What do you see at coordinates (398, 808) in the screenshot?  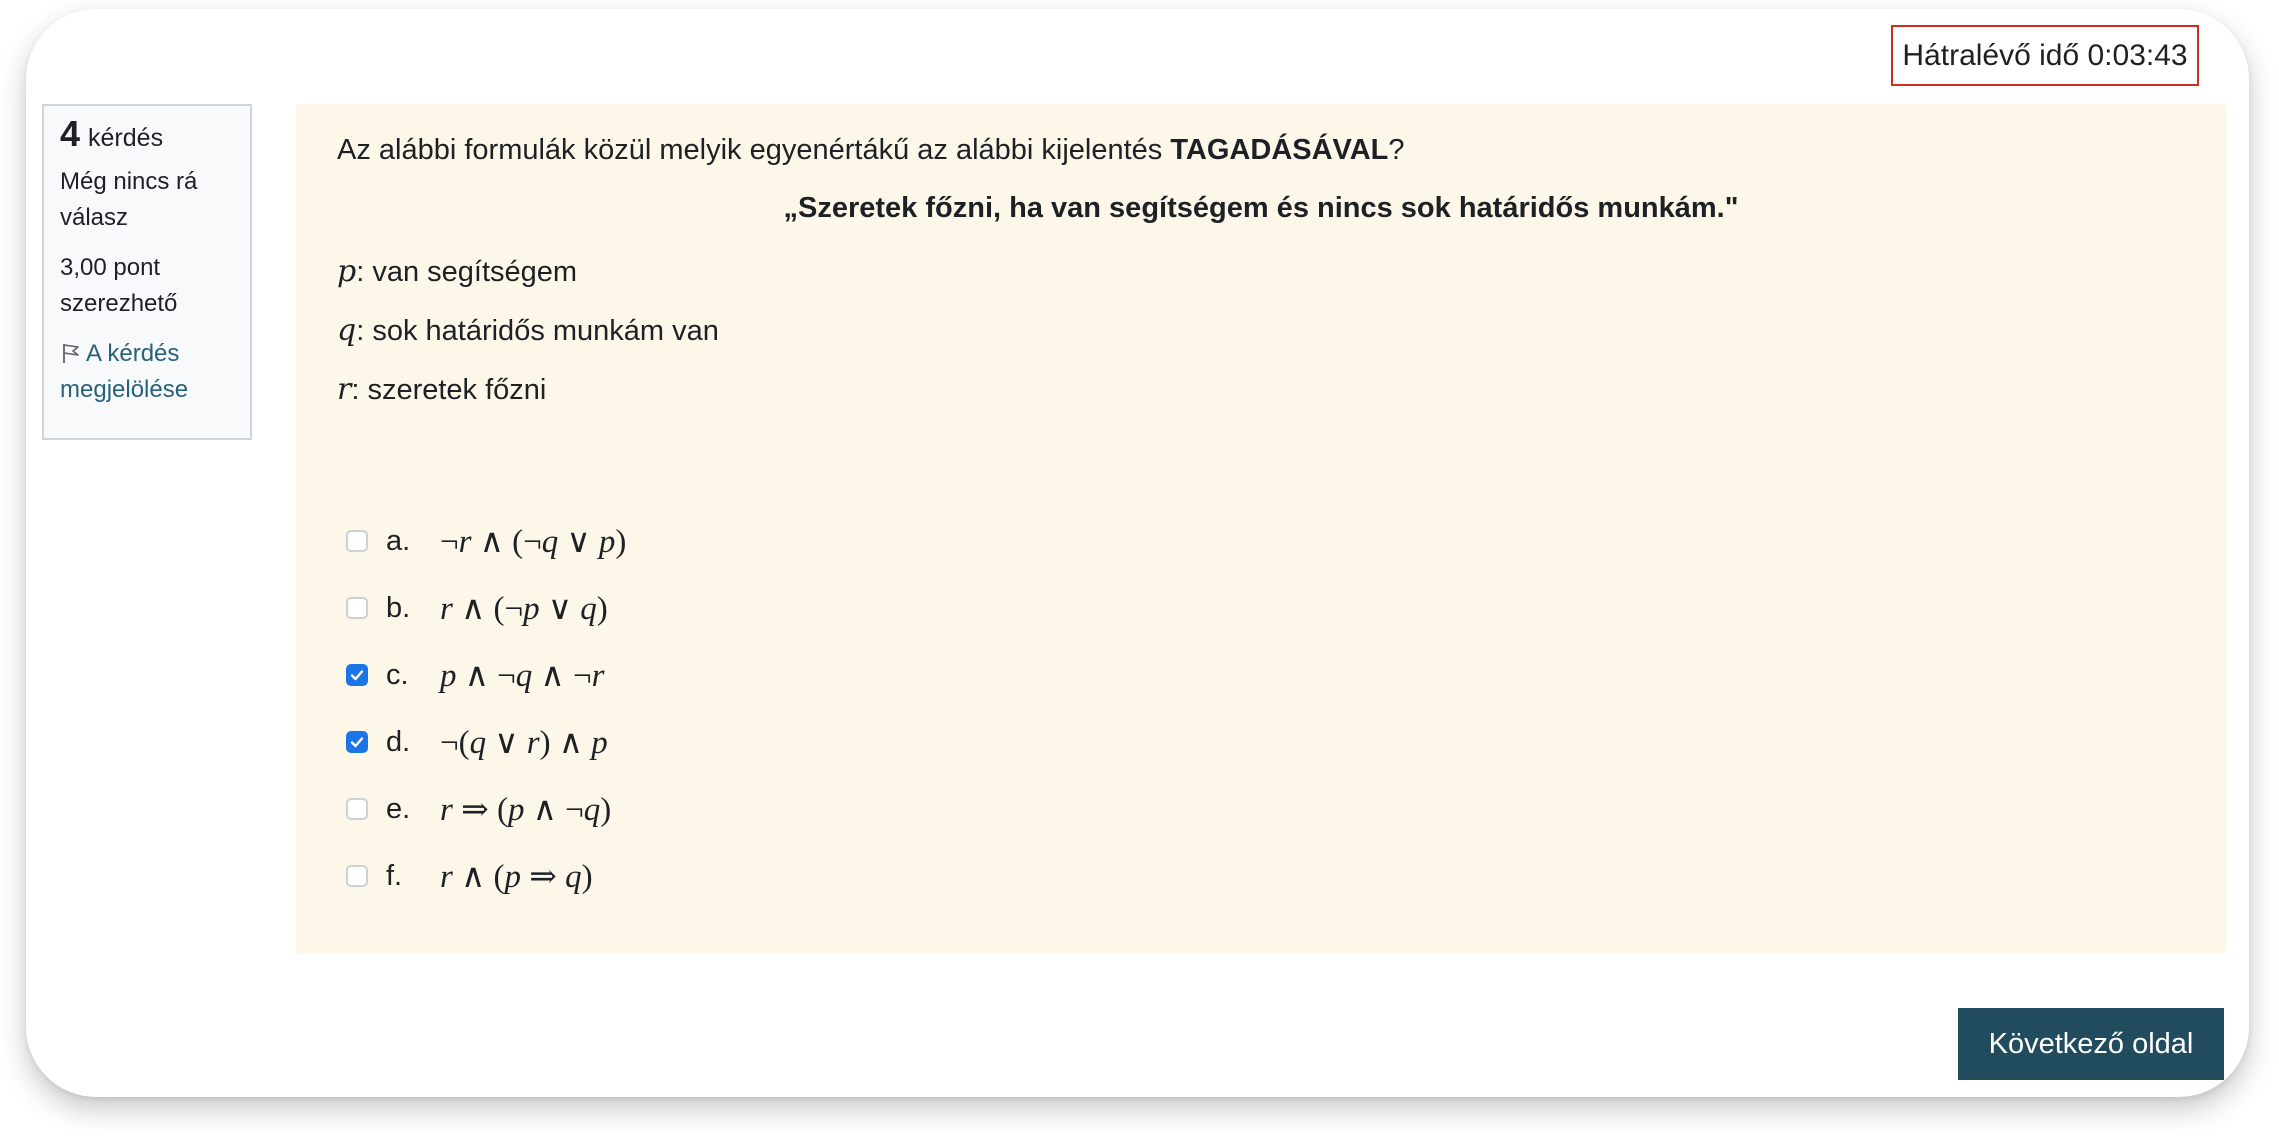 I see `answer-letter: e.` at bounding box center [398, 808].